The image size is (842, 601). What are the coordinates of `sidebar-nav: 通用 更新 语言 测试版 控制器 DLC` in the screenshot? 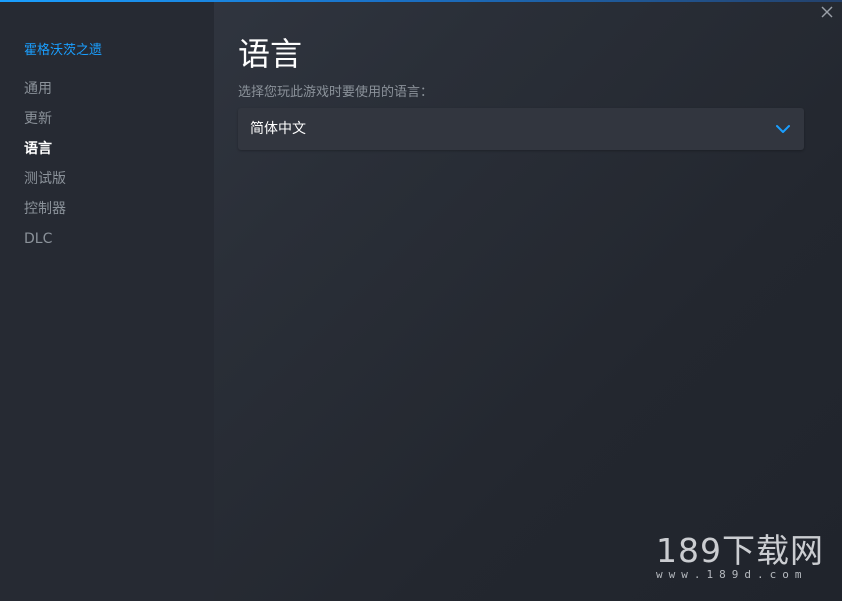 It's located at (45, 168).